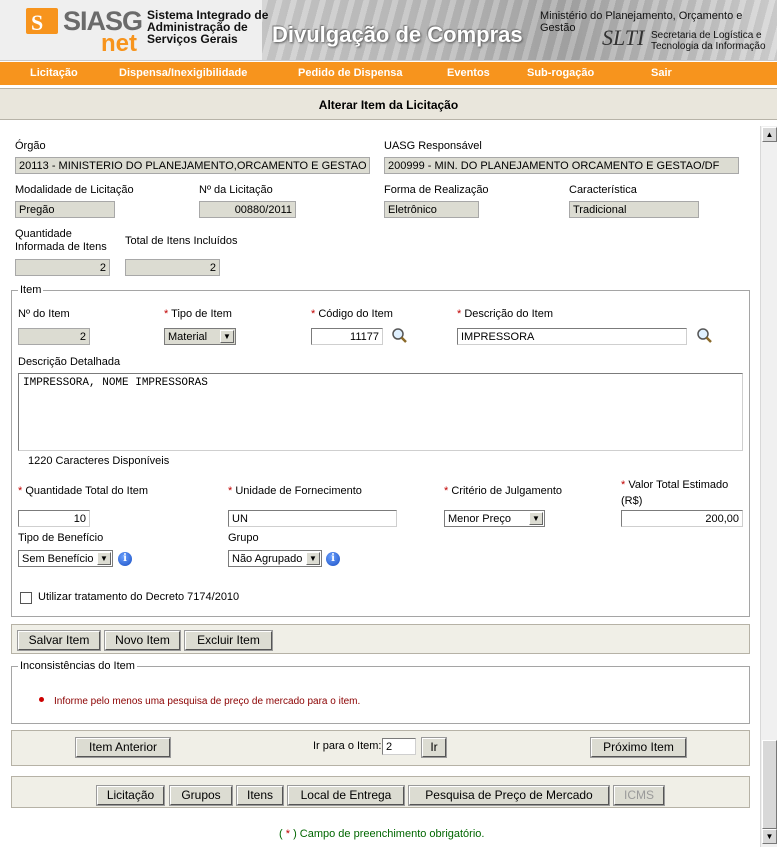  What do you see at coordinates (142, 640) in the screenshot?
I see `novo-item-button: Novo Item` at bounding box center [142, 640].